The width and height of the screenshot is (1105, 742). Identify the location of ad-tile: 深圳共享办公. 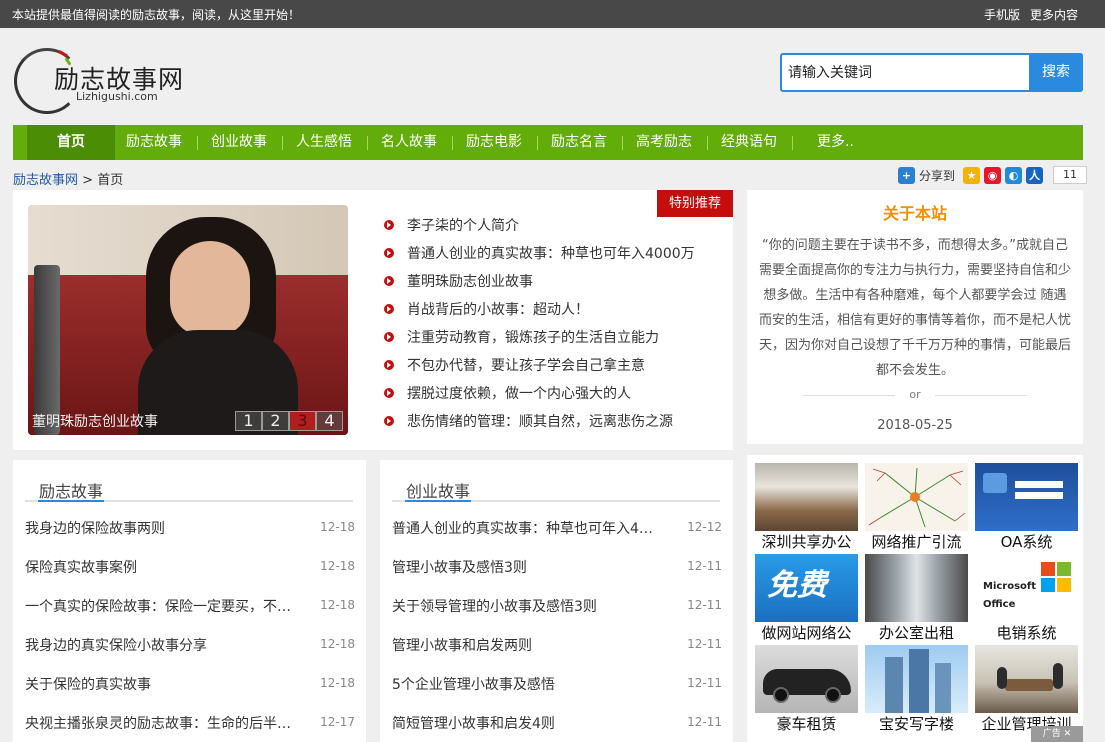
(806, 508).